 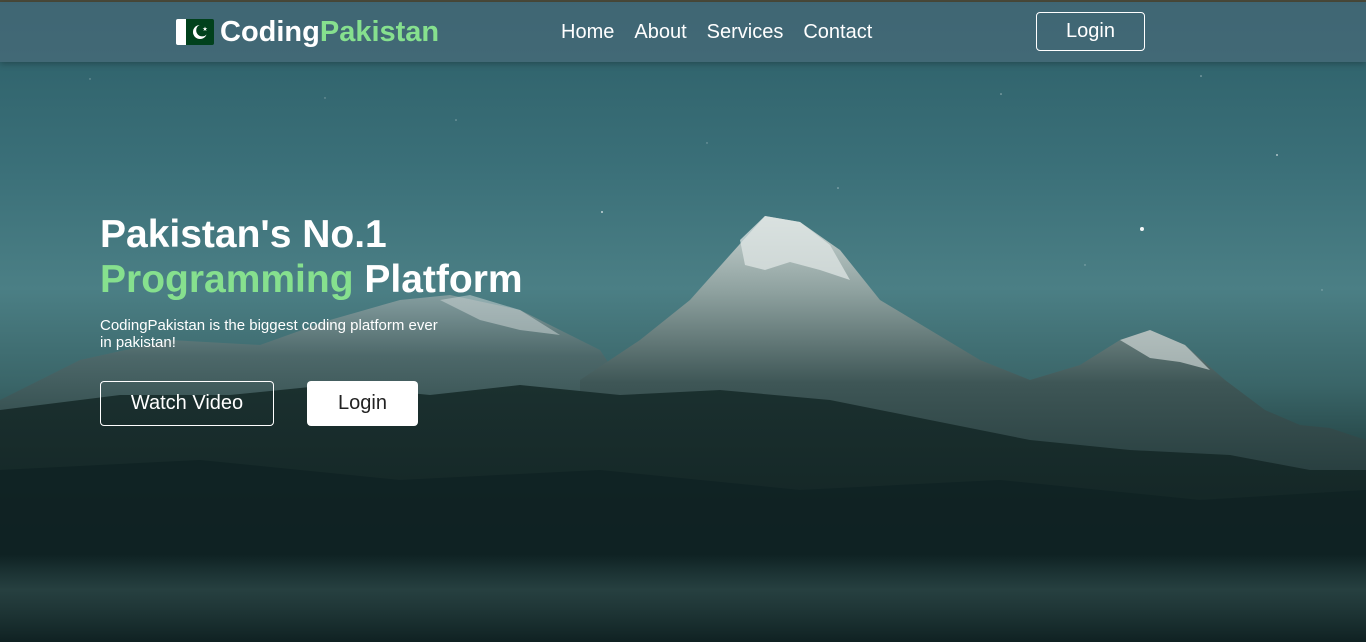 I want to click on brand-logo-link: CodingPakistan, so click(x=307, y=32).